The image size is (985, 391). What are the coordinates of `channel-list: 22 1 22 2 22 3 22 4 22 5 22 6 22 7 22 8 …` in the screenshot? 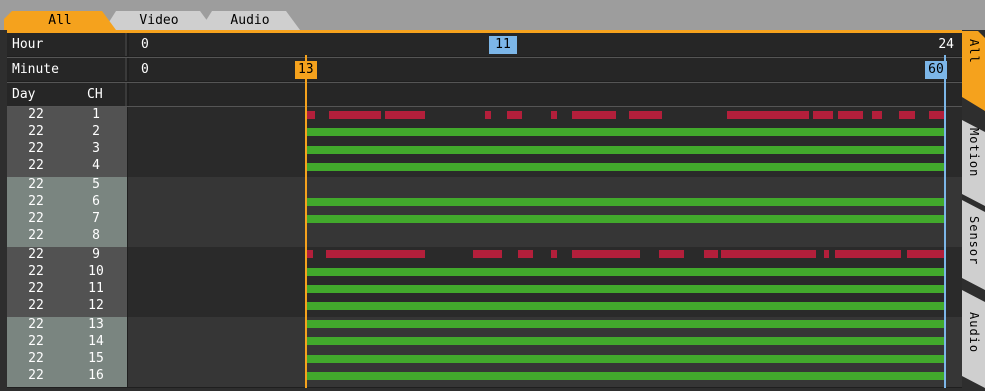 It's located at (67, 247).